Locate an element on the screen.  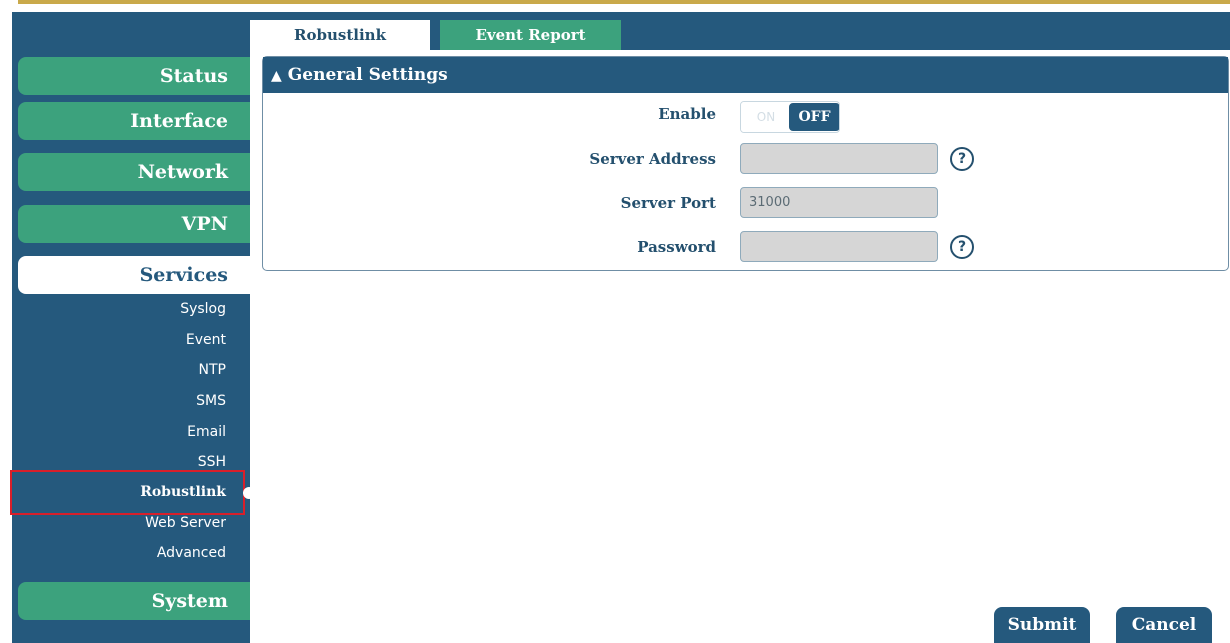
password-label: Password is located at coordinates (676, 247).